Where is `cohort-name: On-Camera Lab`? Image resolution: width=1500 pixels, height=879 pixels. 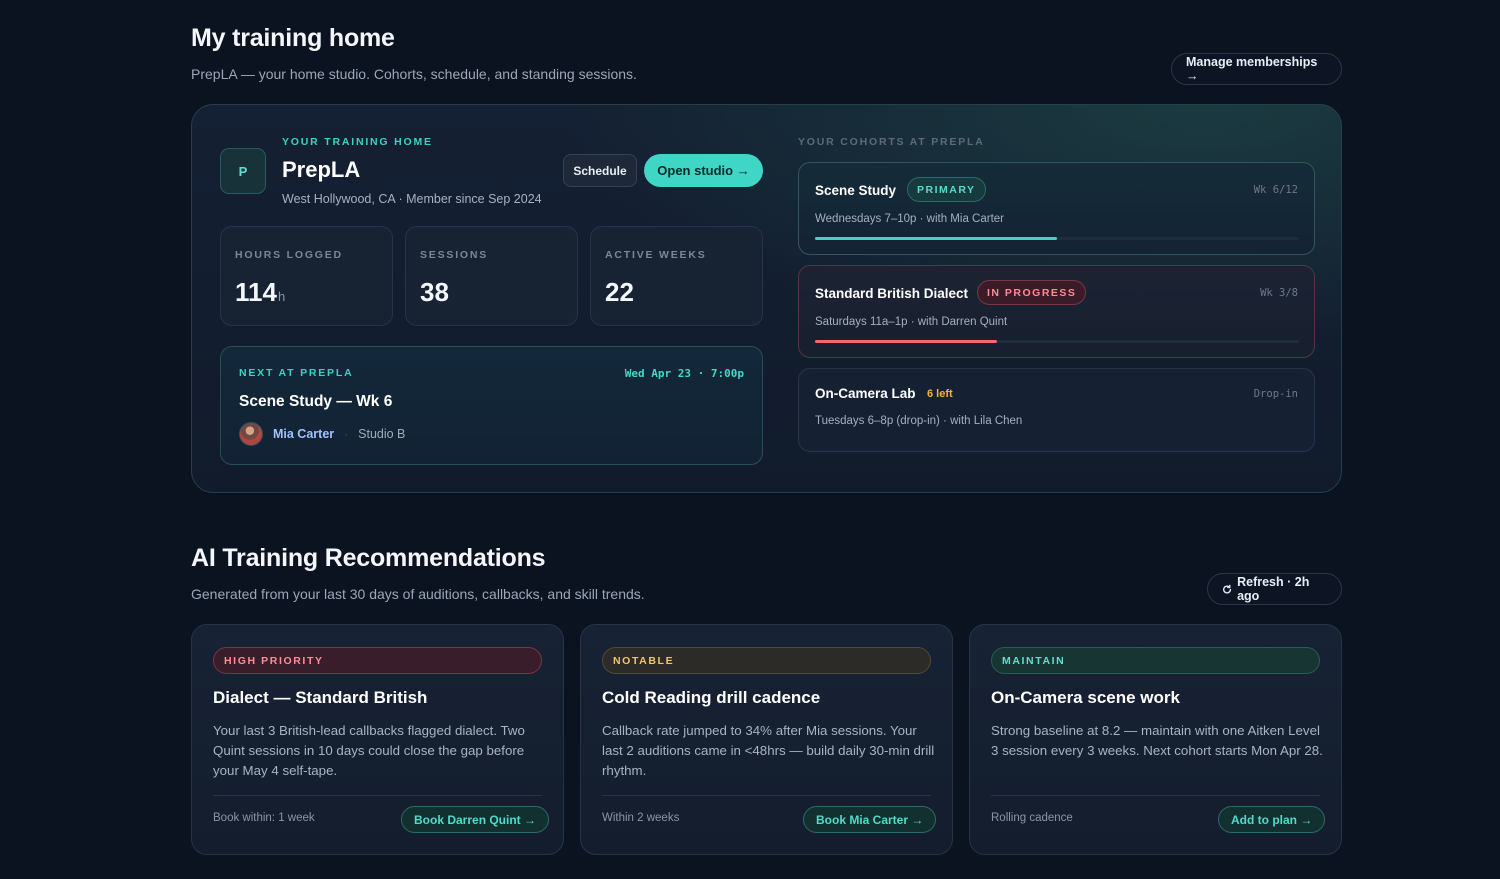
cohort-name: On-Camera Lab is located at coordinates (865, 393).